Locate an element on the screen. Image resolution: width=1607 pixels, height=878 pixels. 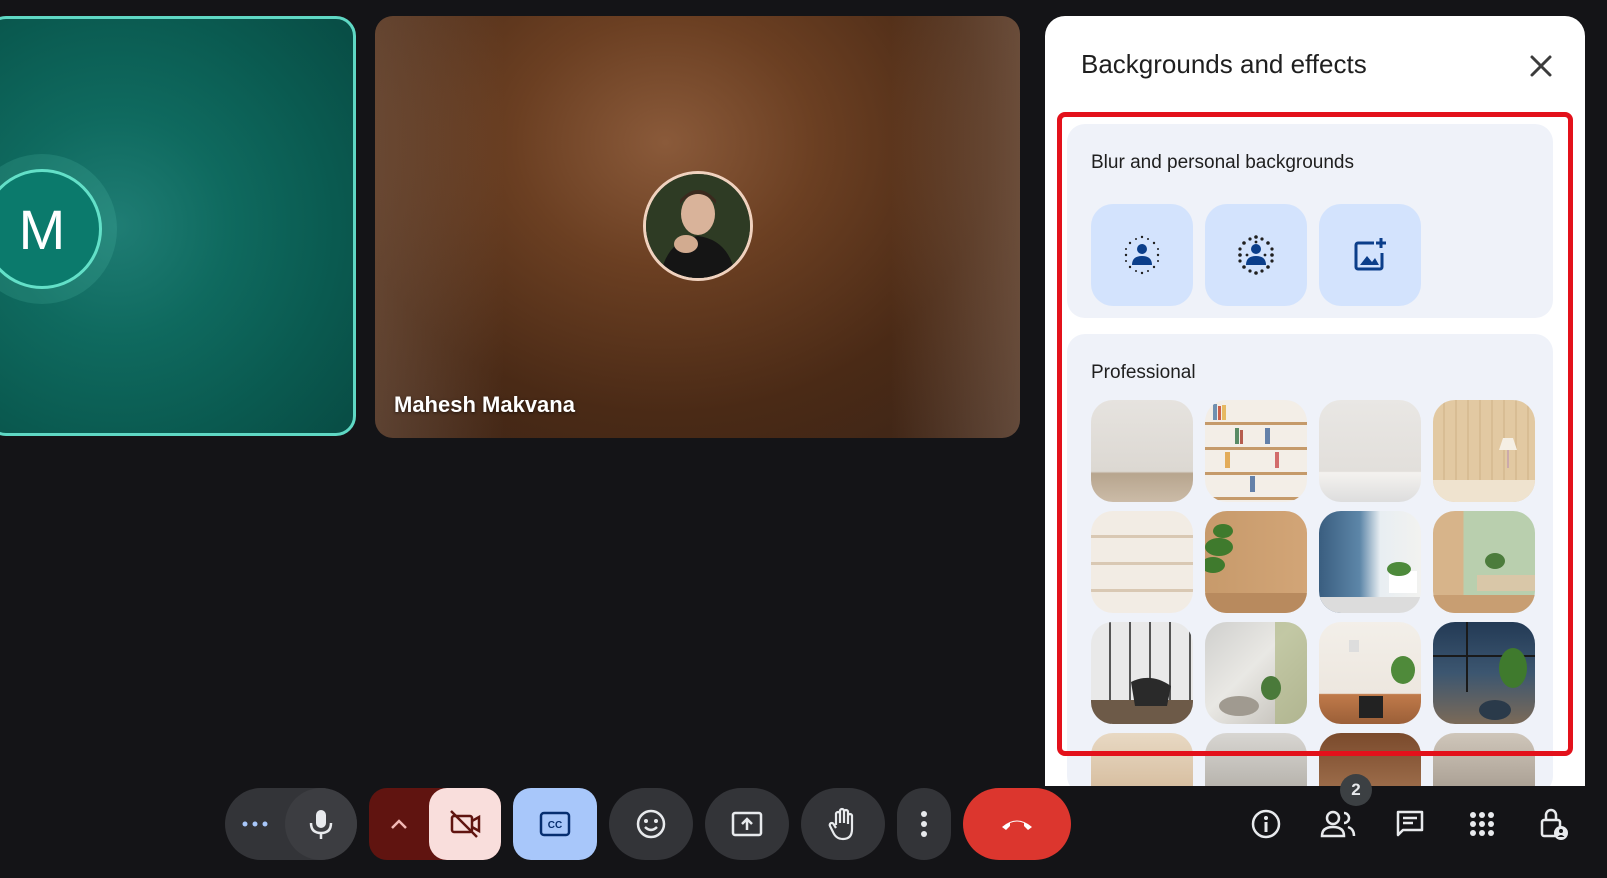
captions-button: CC is located at coordinates (555, 824).